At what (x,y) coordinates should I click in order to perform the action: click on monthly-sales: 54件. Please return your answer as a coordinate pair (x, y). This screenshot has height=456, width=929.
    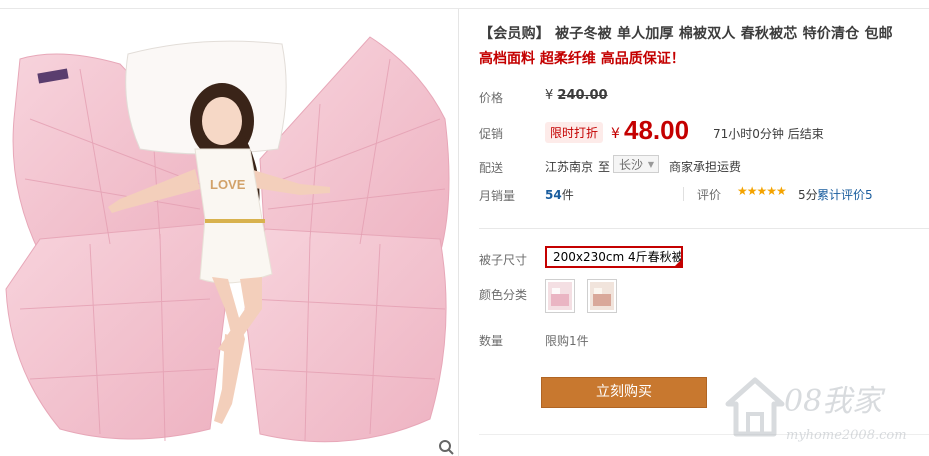
    Looking at the image, I should click on (559, 194).